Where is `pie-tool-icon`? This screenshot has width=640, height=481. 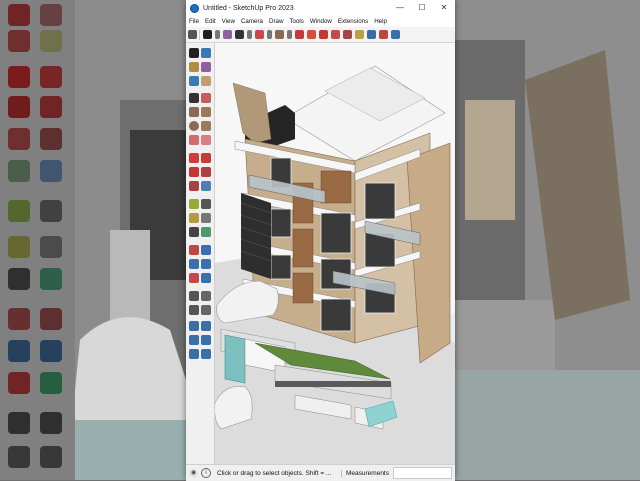 pie-tool-icon is located at coordinates (206, 140).